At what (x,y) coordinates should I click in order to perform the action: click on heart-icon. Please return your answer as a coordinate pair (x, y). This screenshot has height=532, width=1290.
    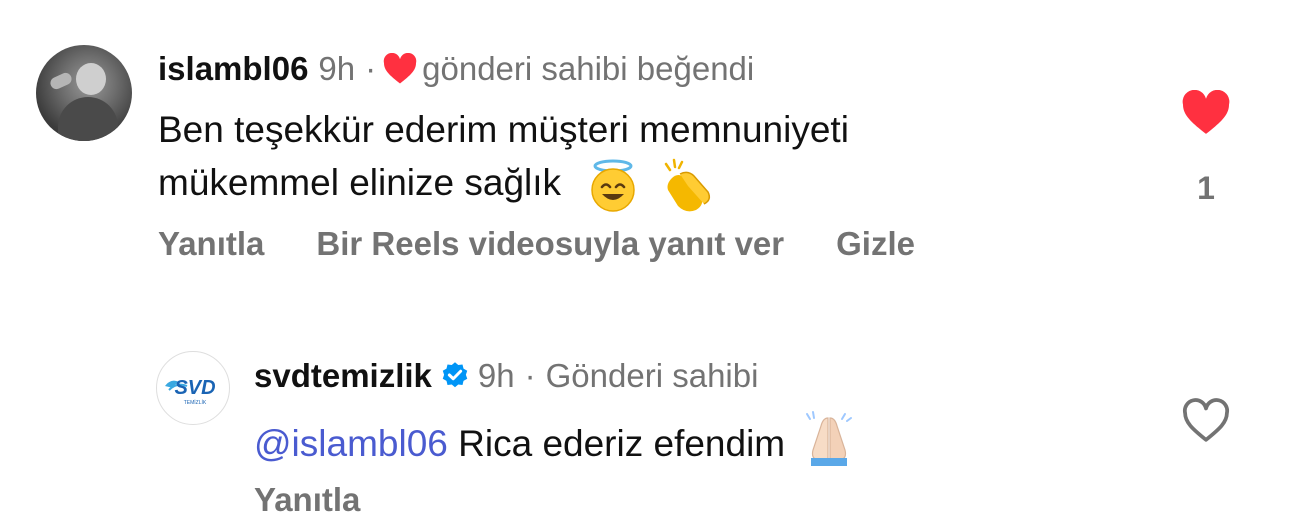
    Looking at the image, I should click on (400, 68).